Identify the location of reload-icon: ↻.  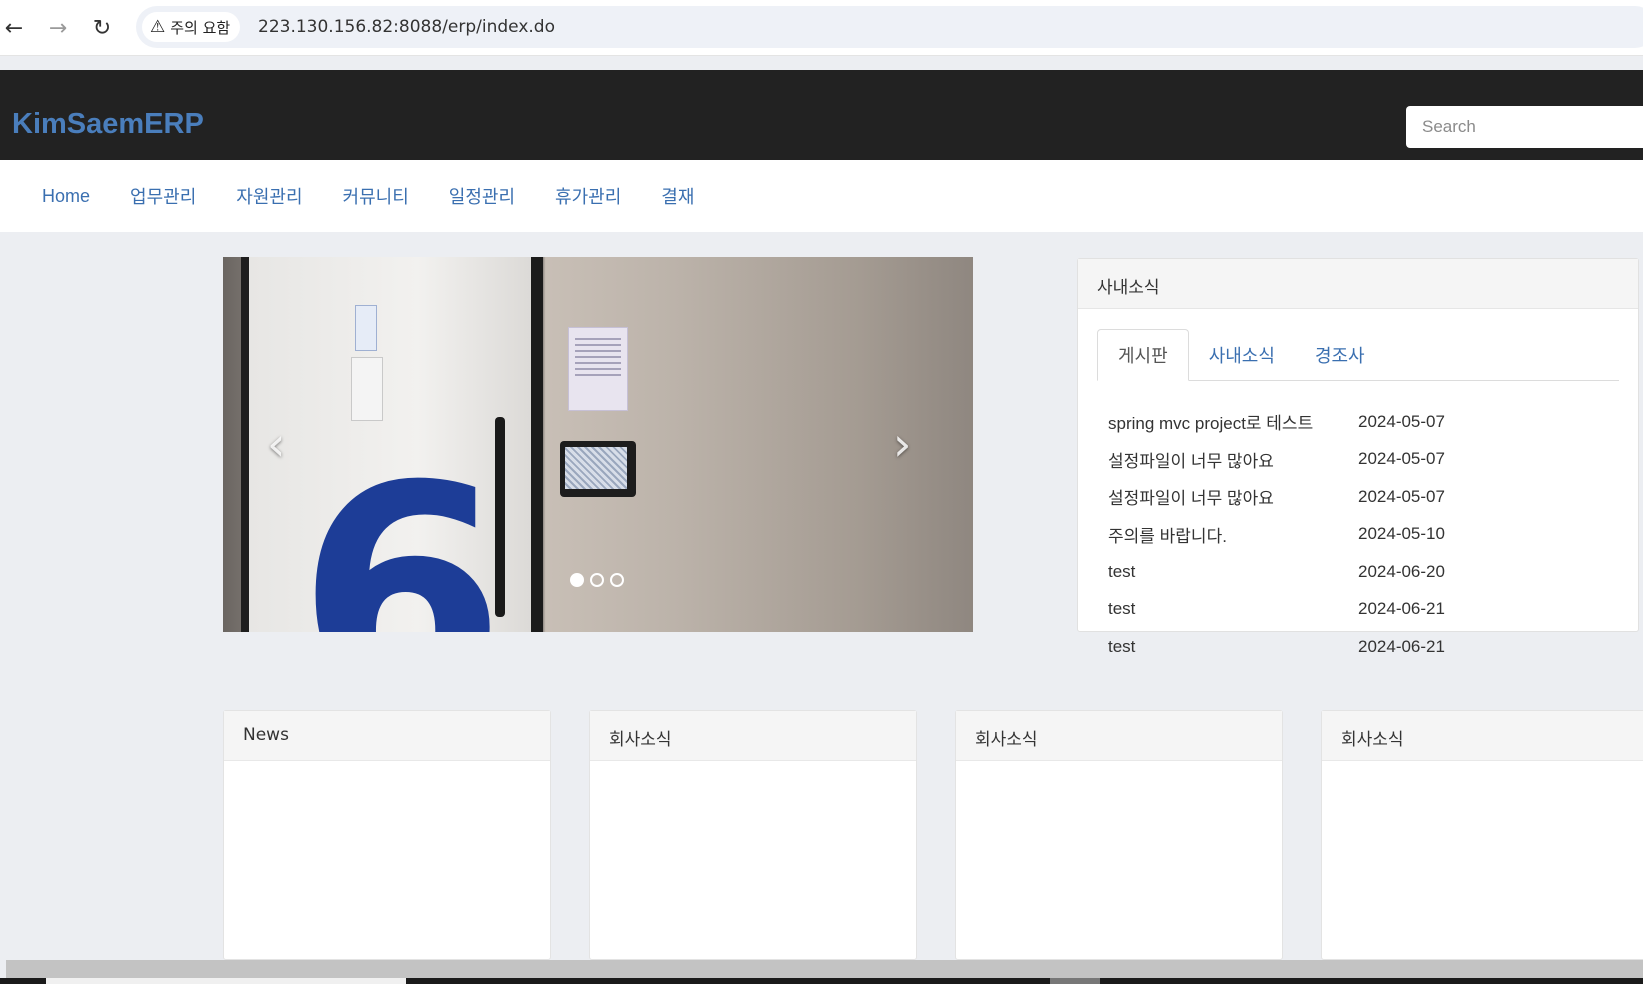
(102, 28).